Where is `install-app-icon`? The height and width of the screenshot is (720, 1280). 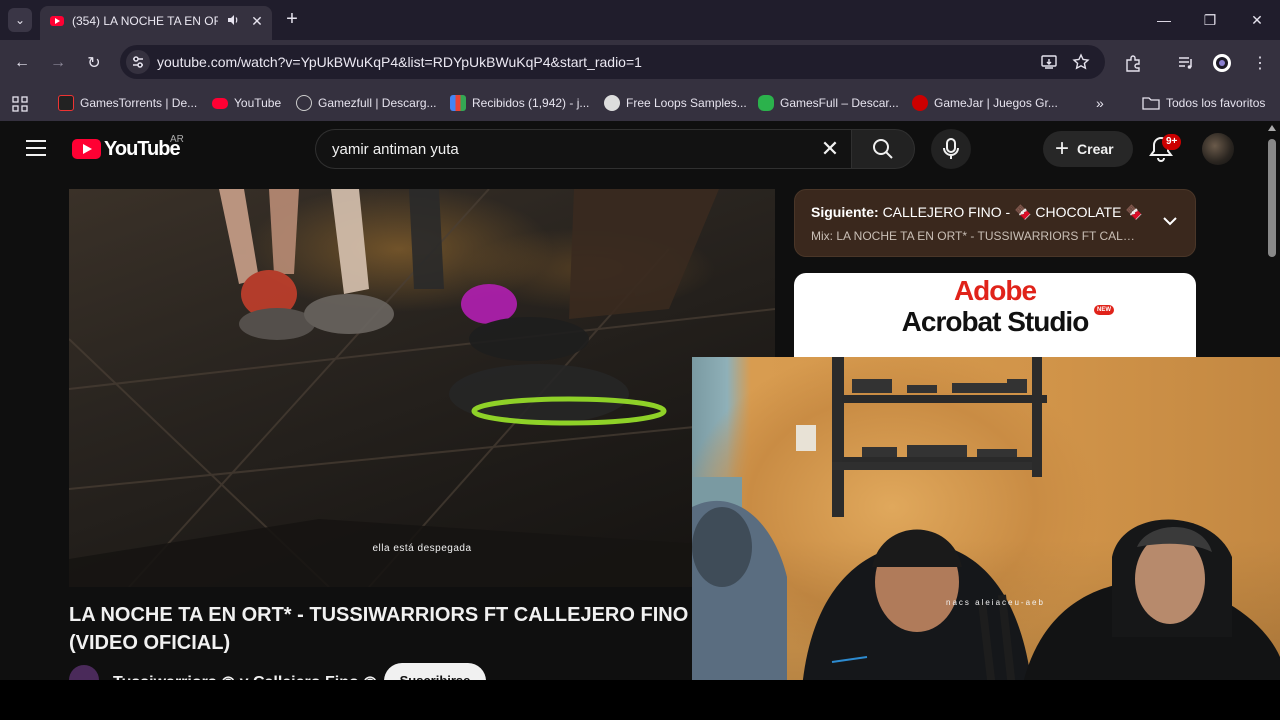
install-app-icon is located at coordinates (1049, 62).